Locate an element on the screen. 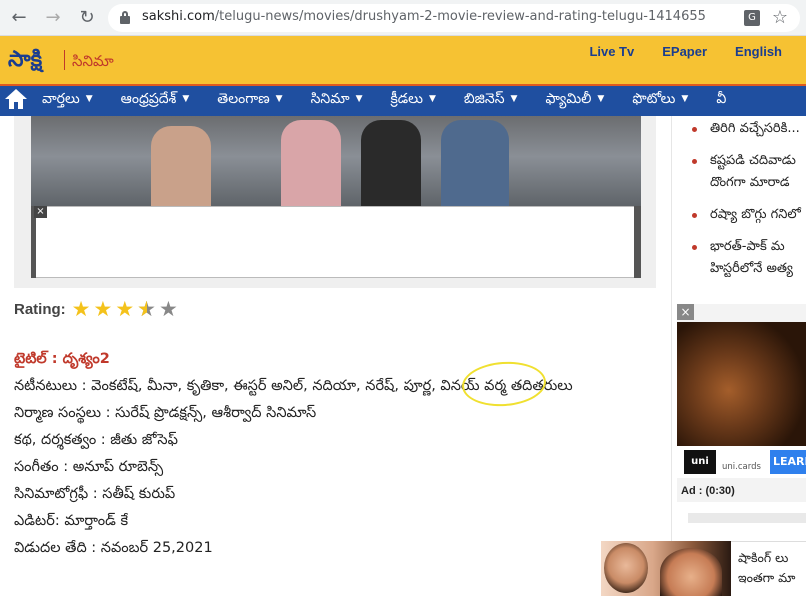 This screenshot has height=596, width=806. site-logo: సాక్షి is located at coordinates (25, 61).